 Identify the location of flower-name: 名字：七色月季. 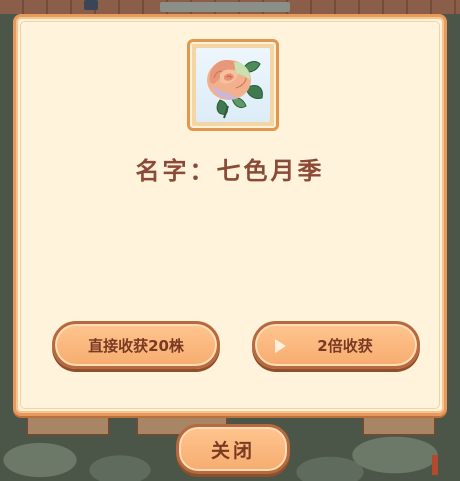
(230, 168).